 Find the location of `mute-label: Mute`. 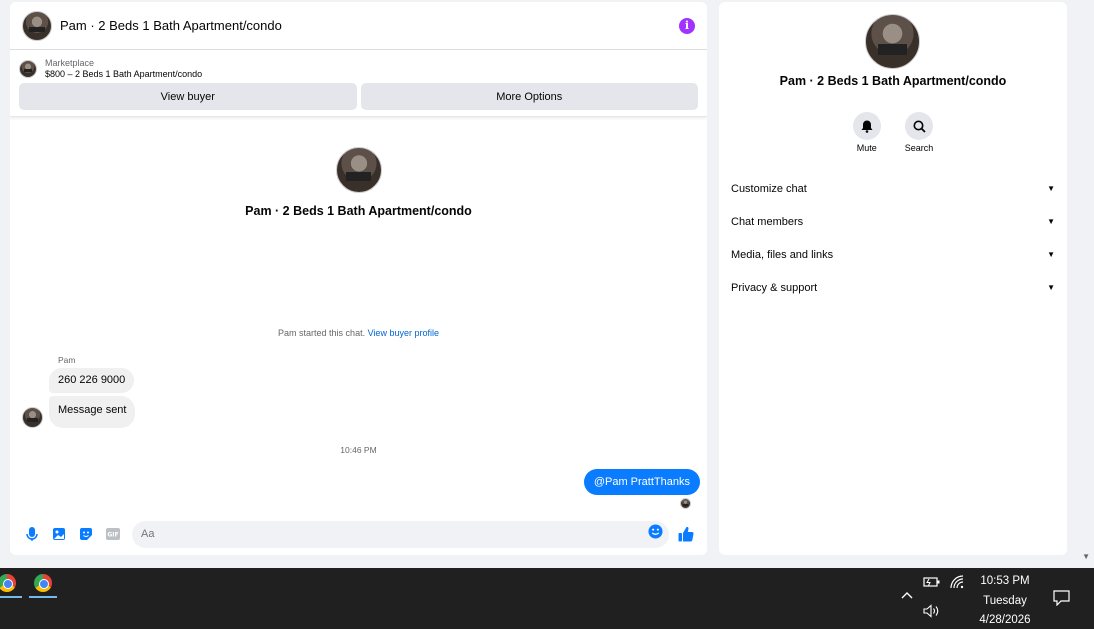

mute-label: Mute is located at coordinates (866, 148).